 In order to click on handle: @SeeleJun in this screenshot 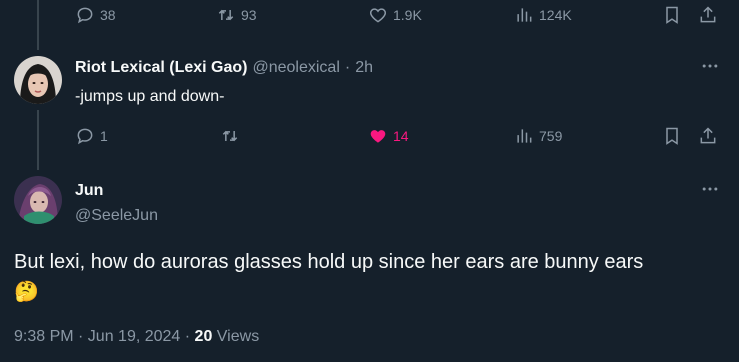, I will do `click(116, 216)`.